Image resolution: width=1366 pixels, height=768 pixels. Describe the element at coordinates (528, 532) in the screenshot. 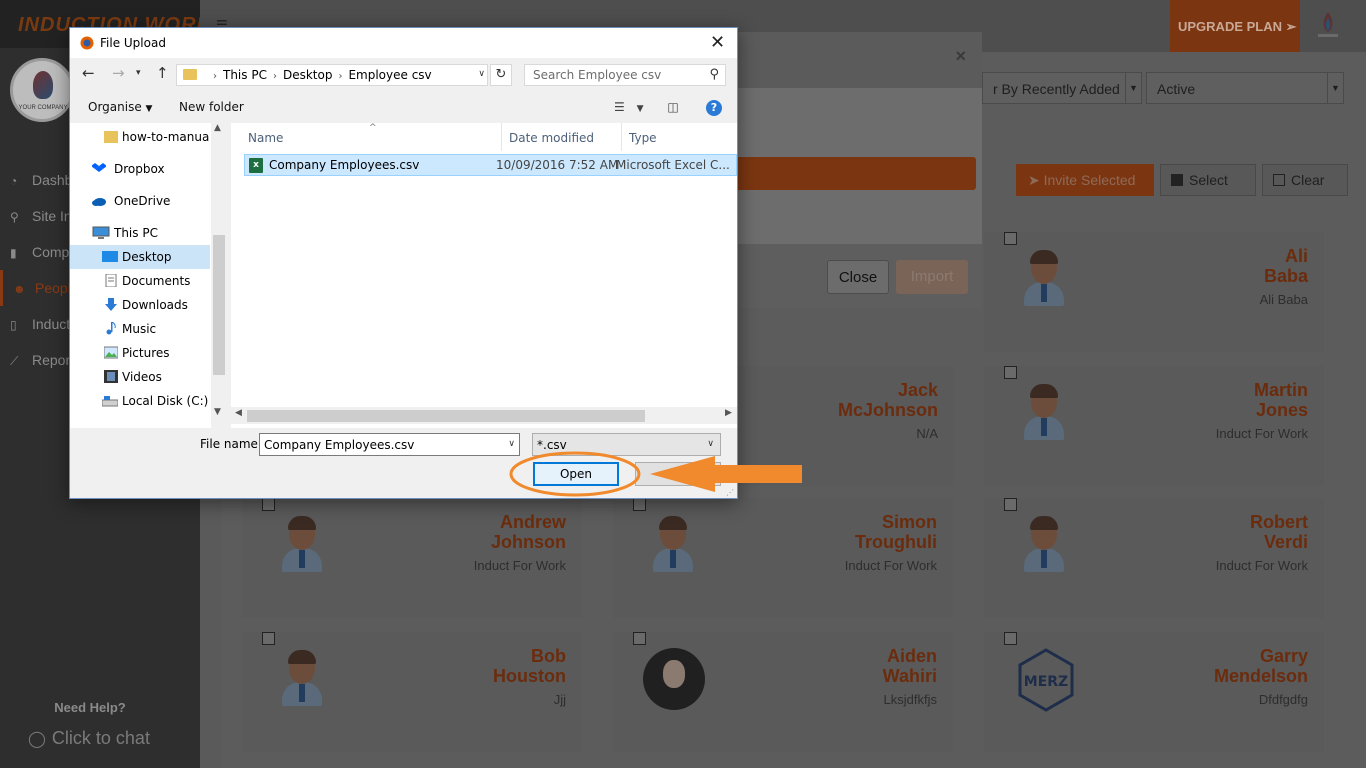

I see `person-name: Andrew Johnson` at that location.